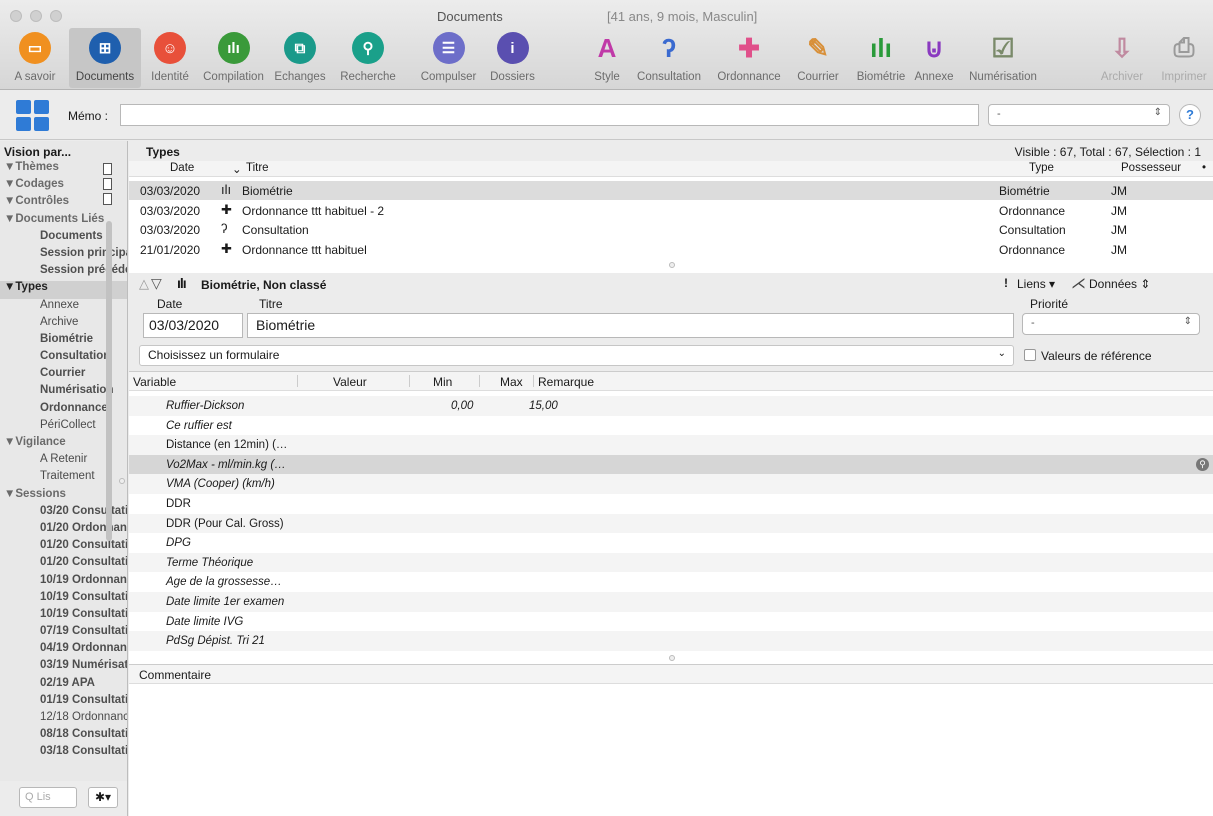 This screenshot has height=816, width=1213. I want to click on types-column-header: Date ⌄ Titre Type Possesseur •, so click(671, 169).